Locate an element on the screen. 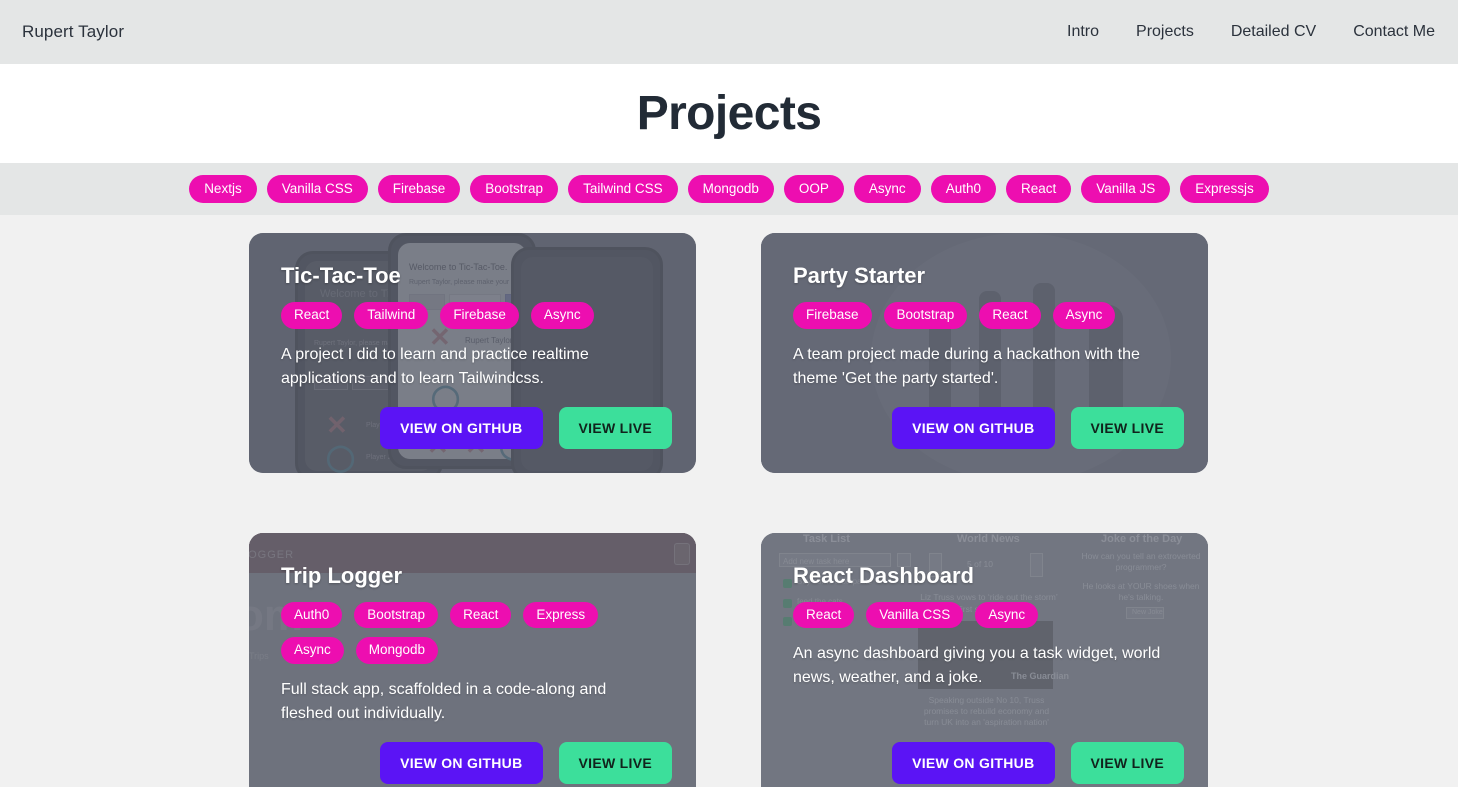  nav-link-intro: Intro is located at coordinates (1083, 32).